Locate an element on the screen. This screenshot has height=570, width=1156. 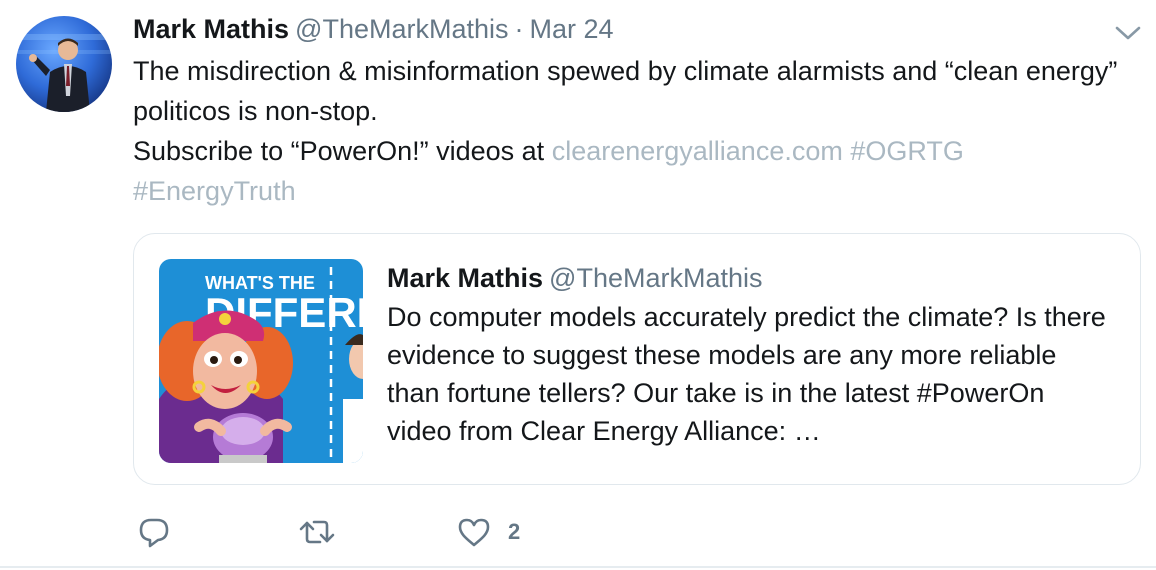
reply-button is located at coordinates (154, 532).